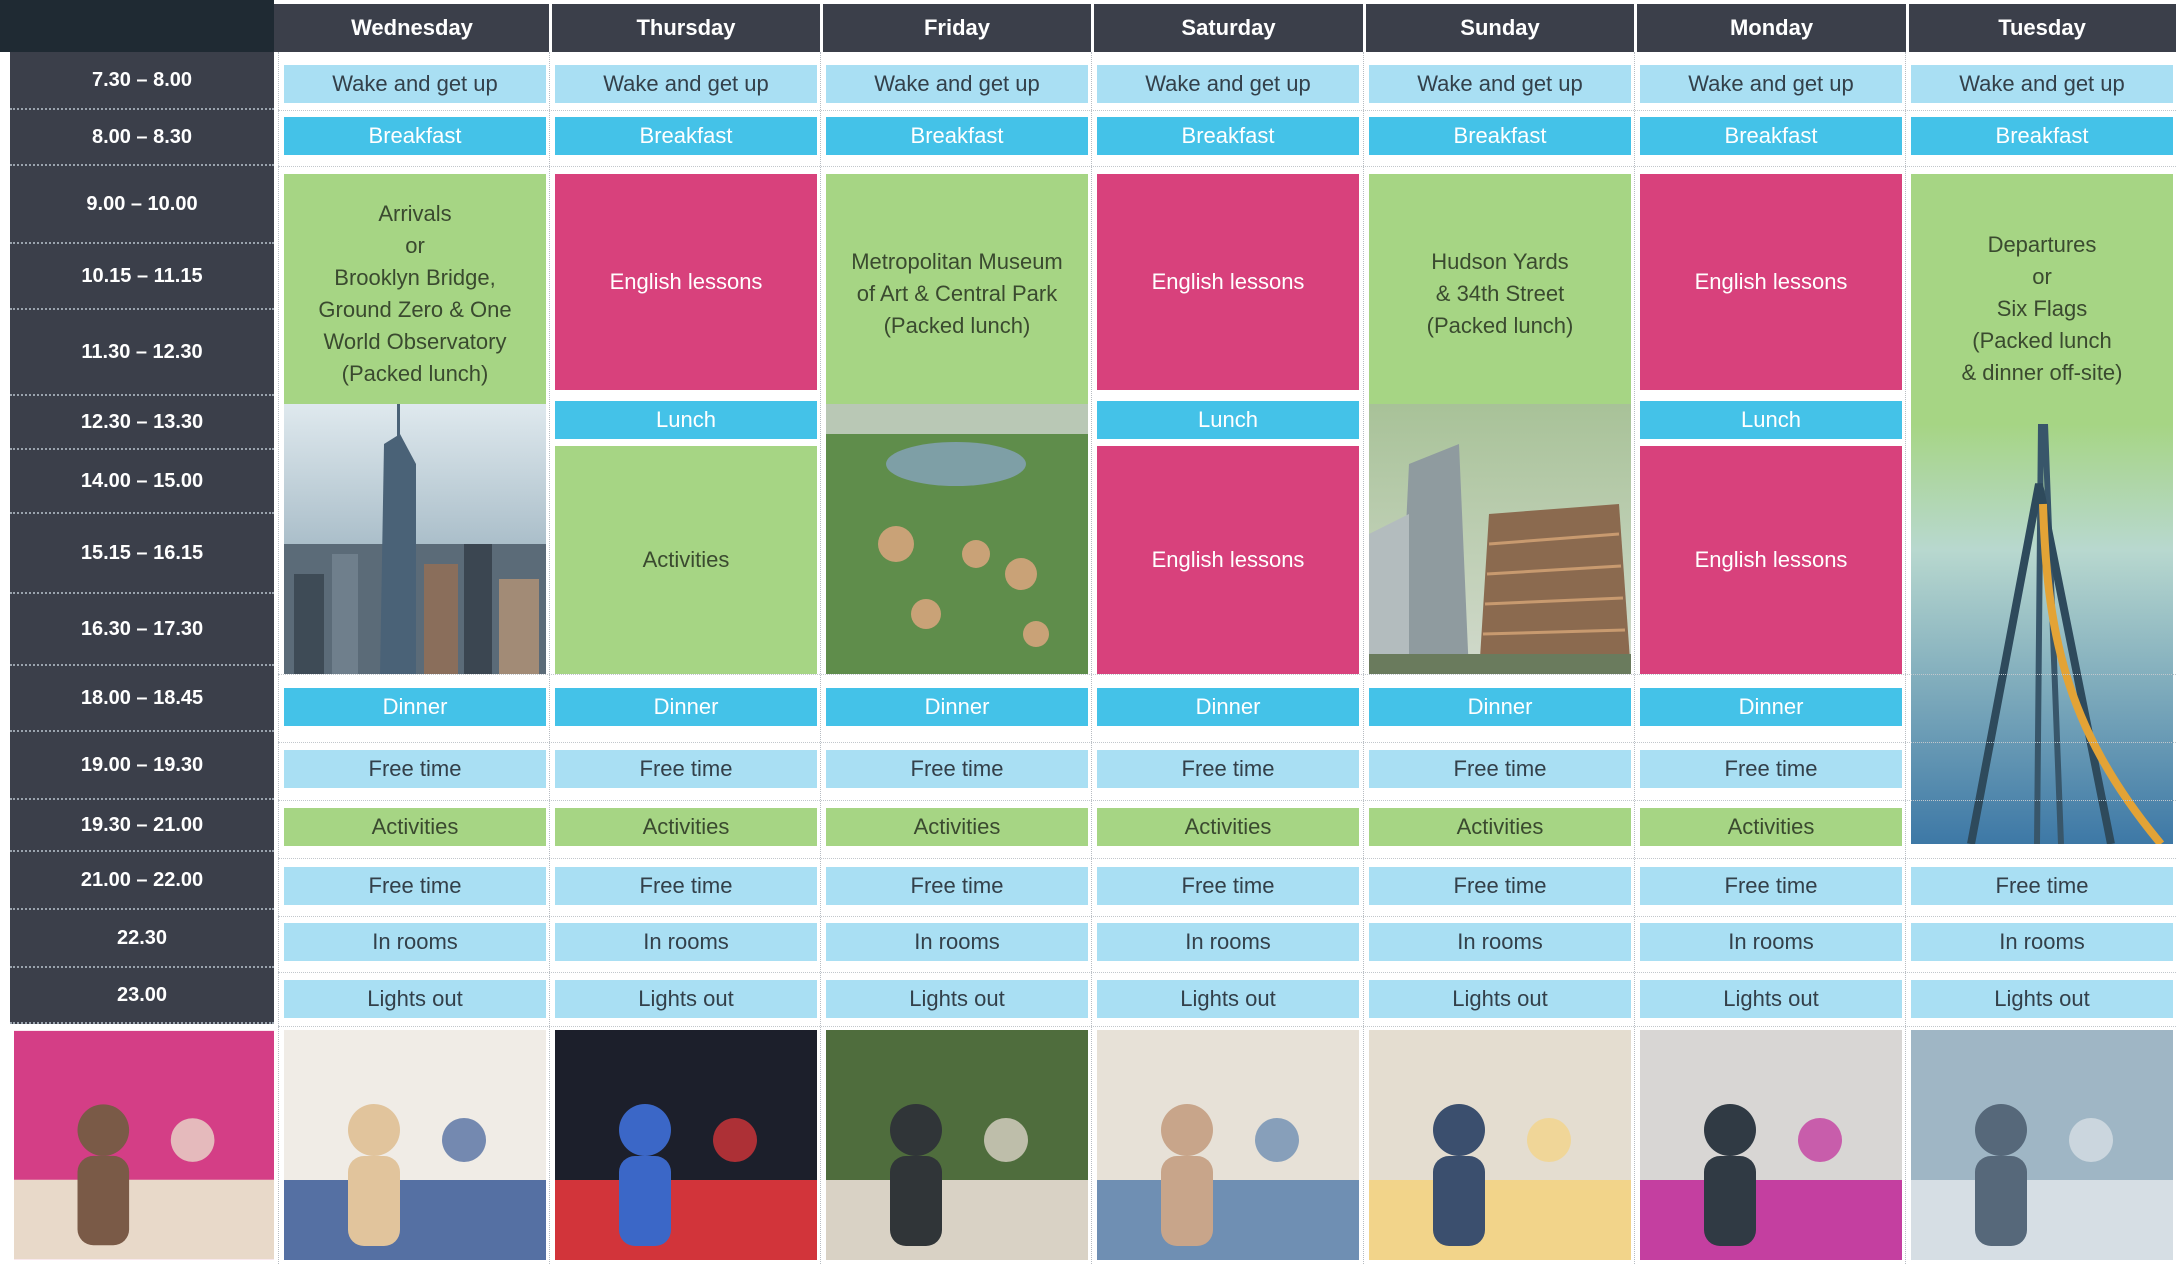 This screenshot has height=1264, width=2176. What do you see at coordinates (142, 205) in the screenshot?
I see `time-slot-label: 9.00 – 10.00` at bounding box center [142, 205].